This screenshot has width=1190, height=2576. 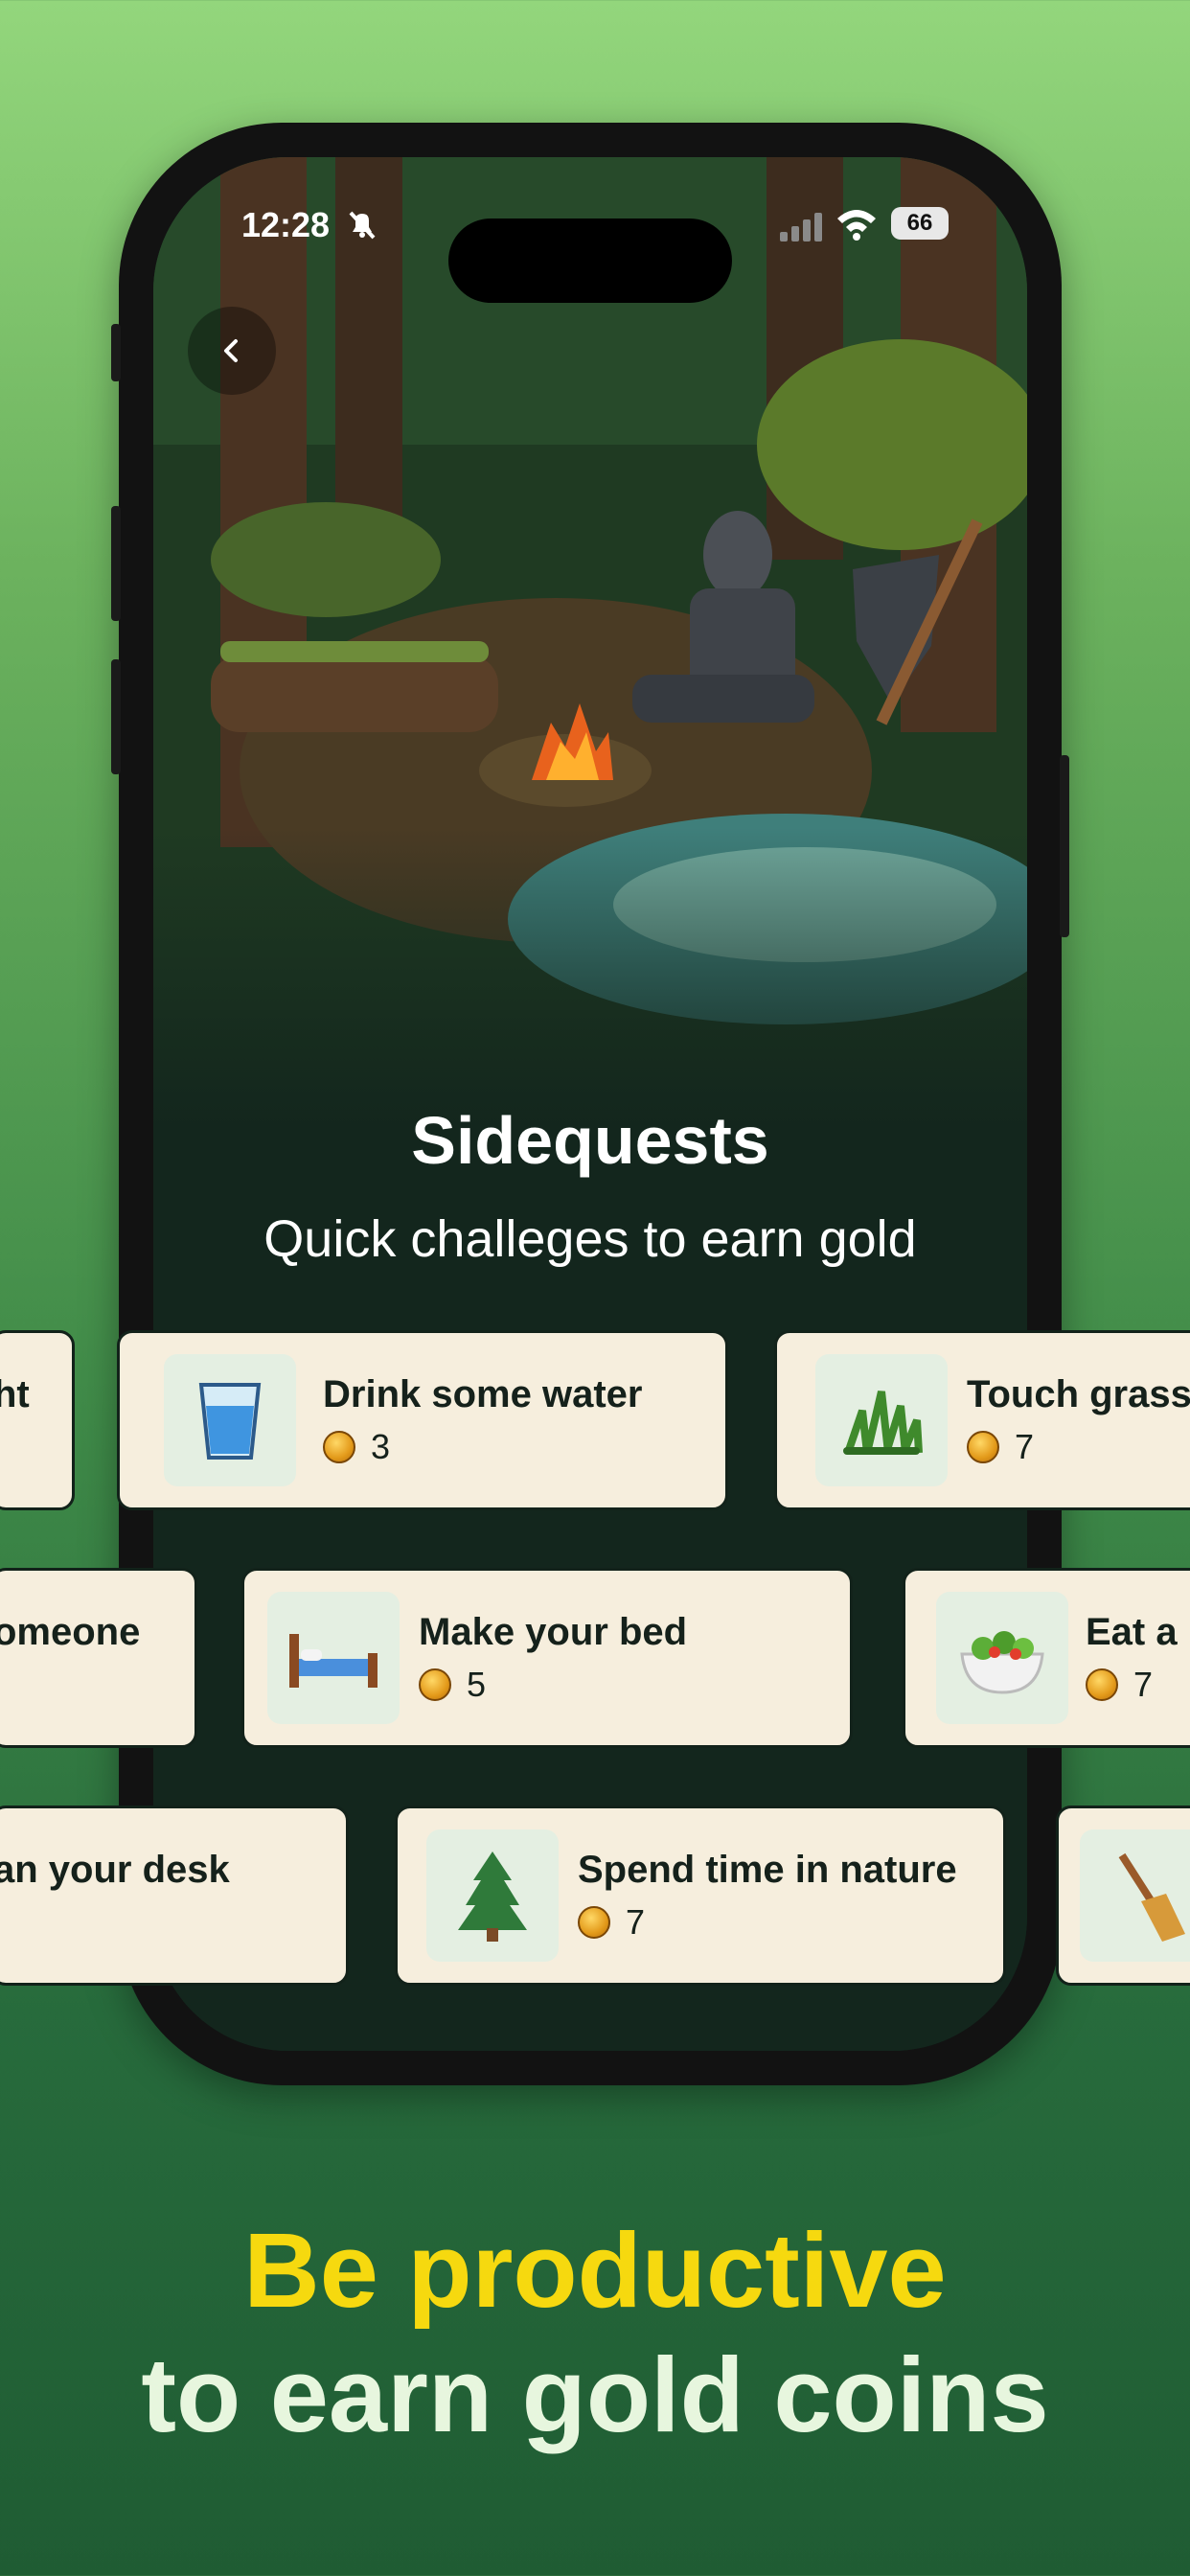 I want to click on quest-title: Spend time in nature, so click(x=767, y=1870).